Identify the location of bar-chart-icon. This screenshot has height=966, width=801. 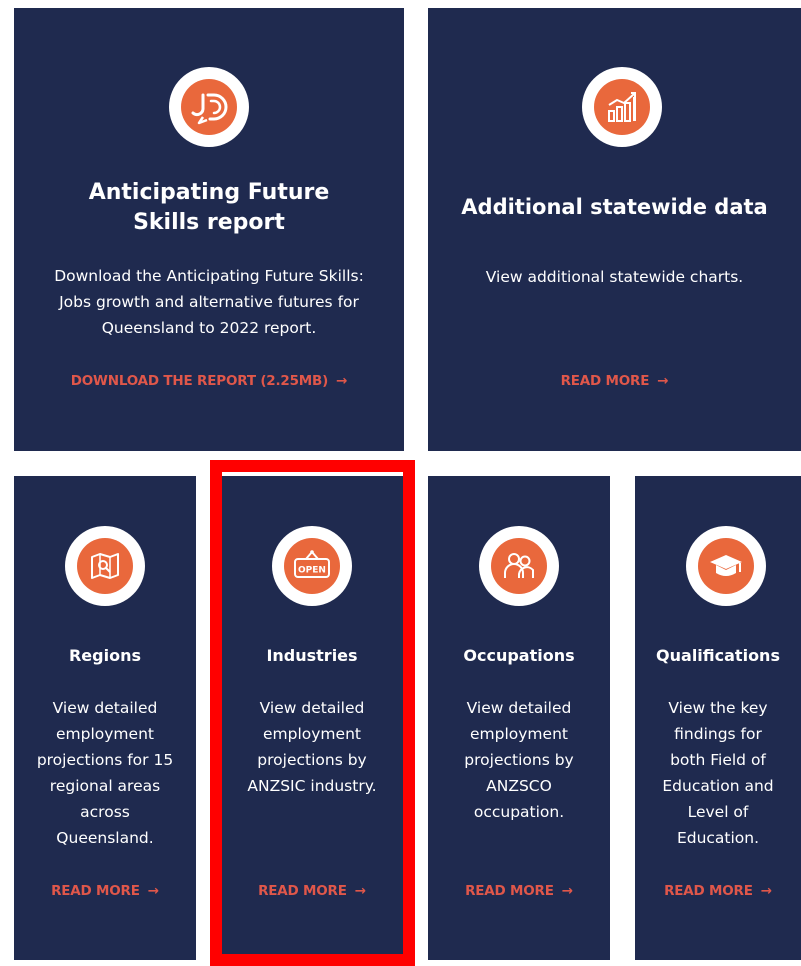
(622, 107).